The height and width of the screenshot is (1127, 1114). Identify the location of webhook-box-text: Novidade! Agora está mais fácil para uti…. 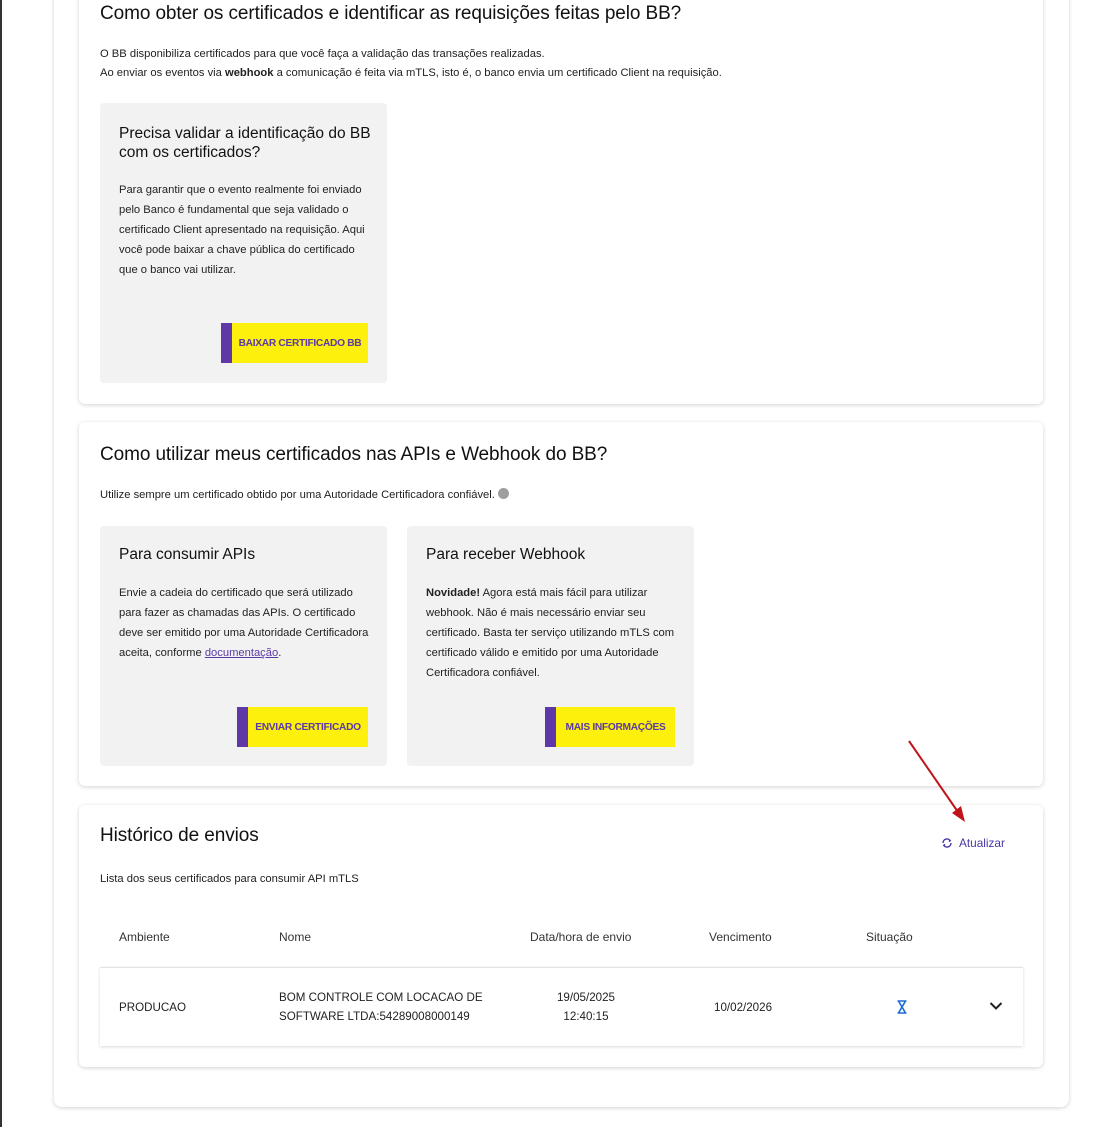
(550, 633).